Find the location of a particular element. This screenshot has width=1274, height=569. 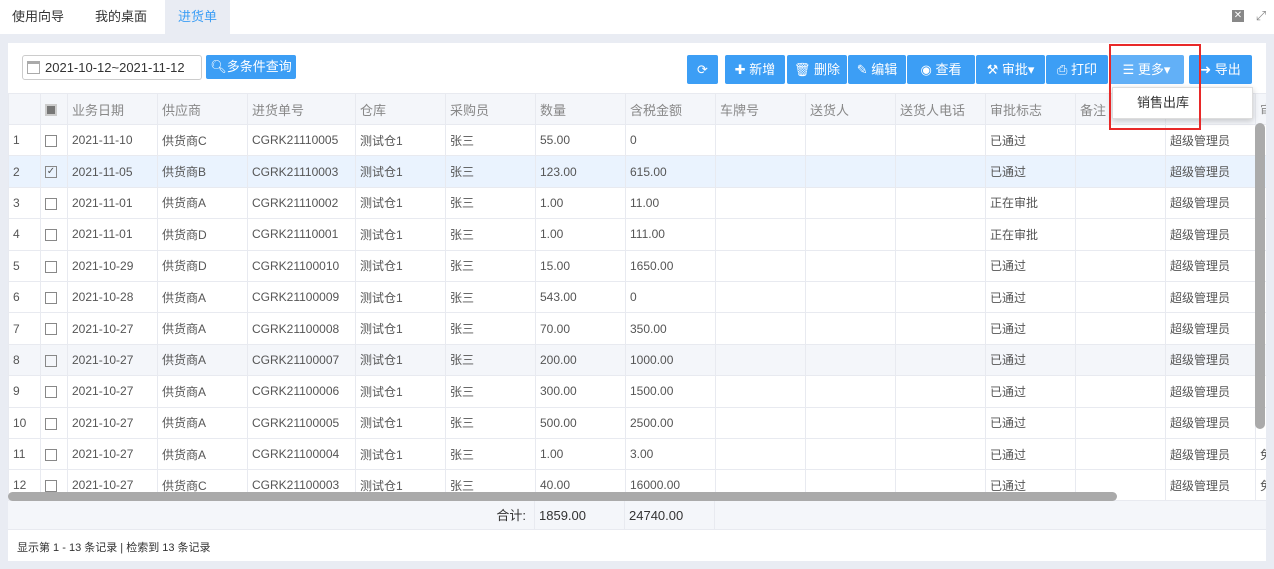

gavel-icon: ⚒︎ is located at coordinates (994, 69).